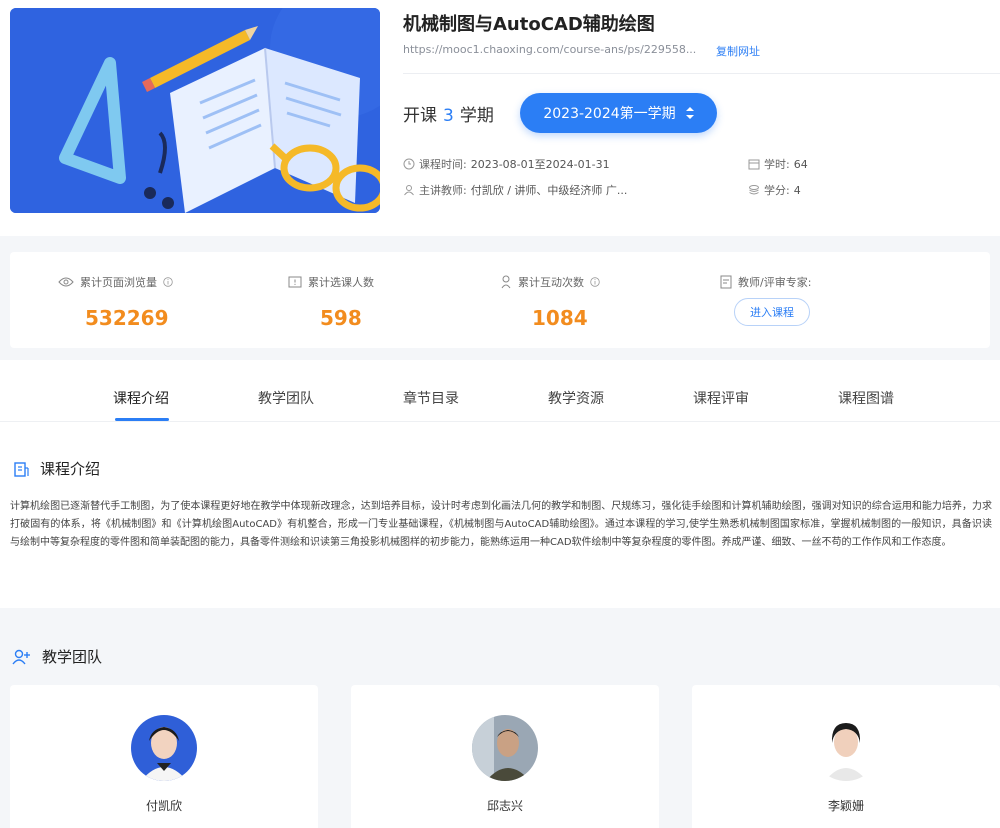 The height and width of the screenshot is (828, 1000). I want to click on member-name: 付凯欣, so click(163, 806).